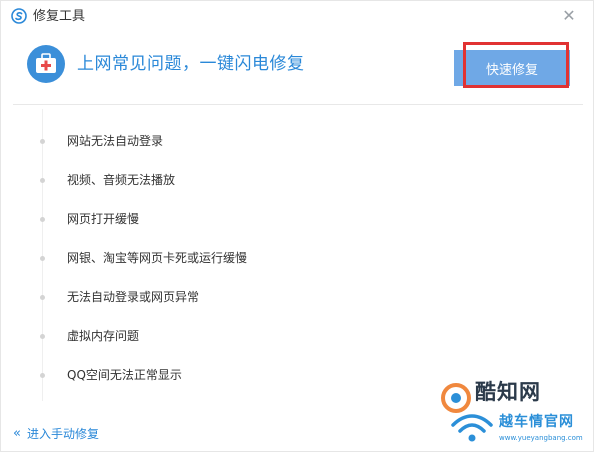  What do you see at coordinates (211, 297) in the screenshot?
I see `list-item: 无法自动登录或网页异常` at bounding box center [211, 297].